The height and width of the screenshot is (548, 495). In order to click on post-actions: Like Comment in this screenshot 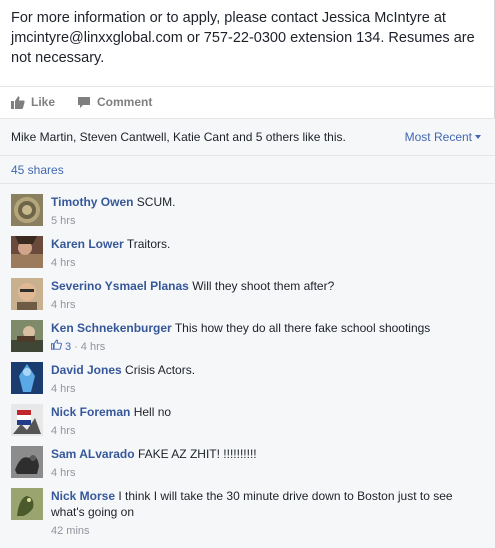, I will do `click(81, 102)`.